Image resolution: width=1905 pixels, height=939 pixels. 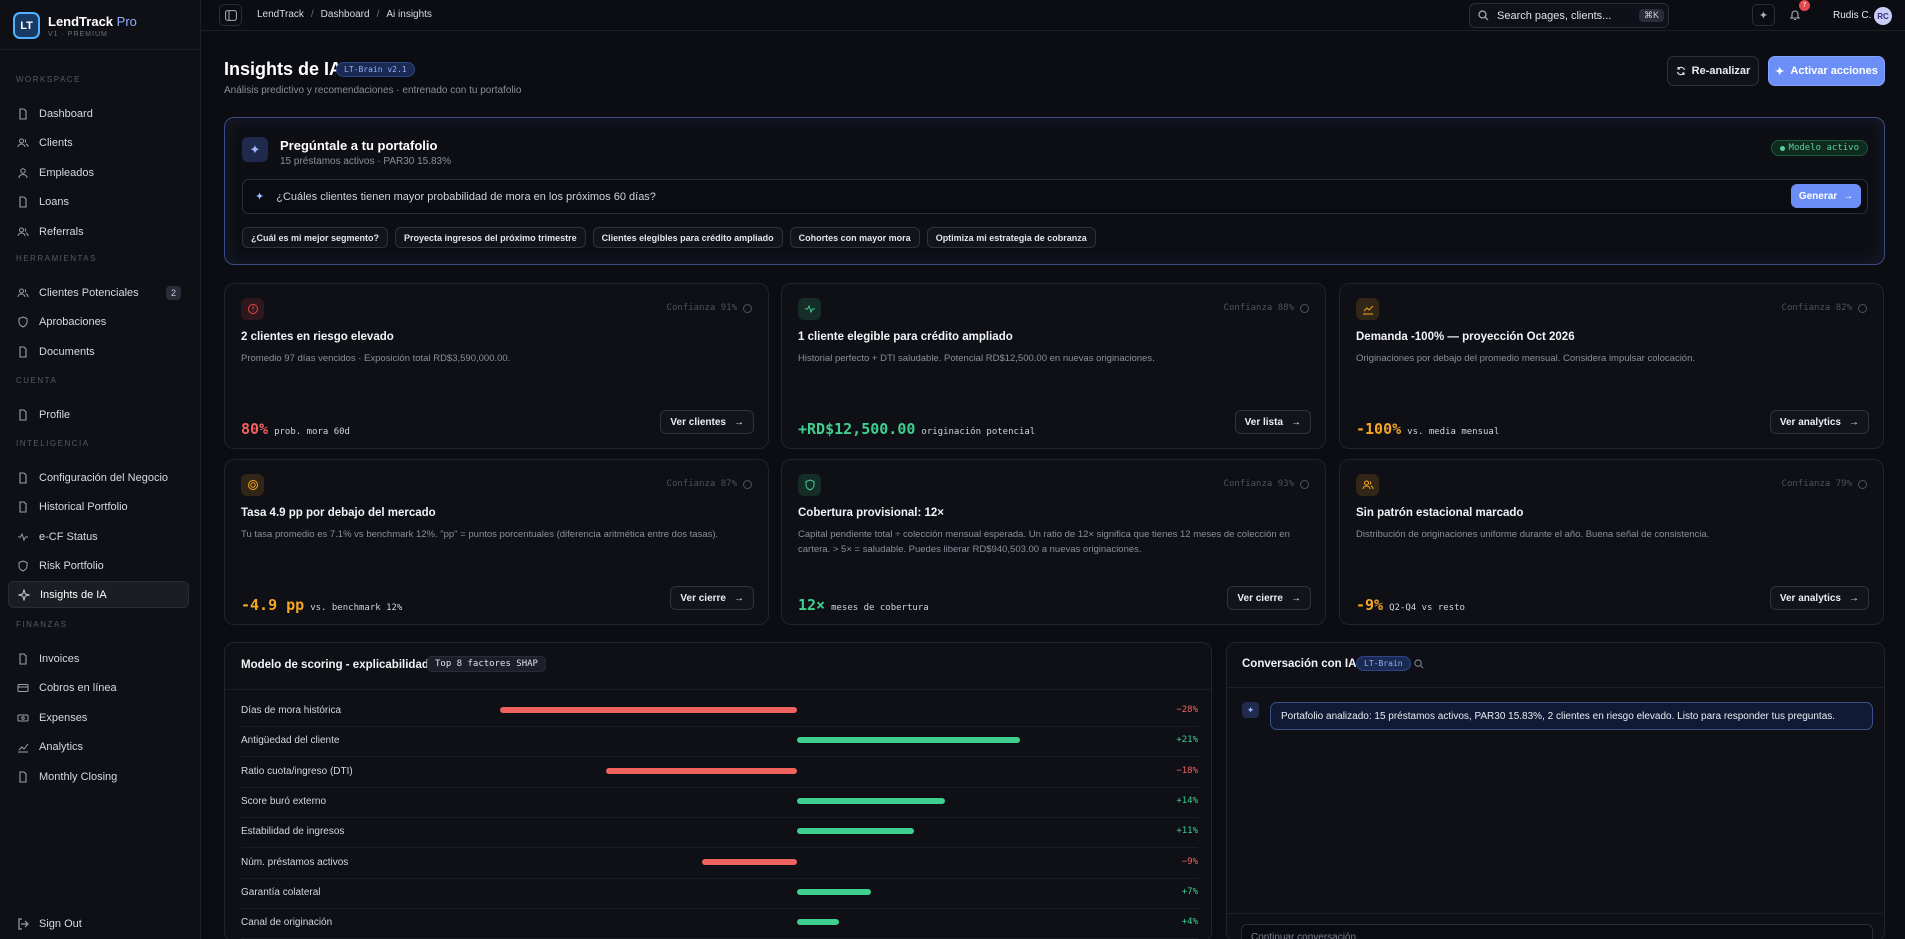 I want to click on brand: LT LendTrack Pro V1 · PREMIUM, so click(x=75, y=25).